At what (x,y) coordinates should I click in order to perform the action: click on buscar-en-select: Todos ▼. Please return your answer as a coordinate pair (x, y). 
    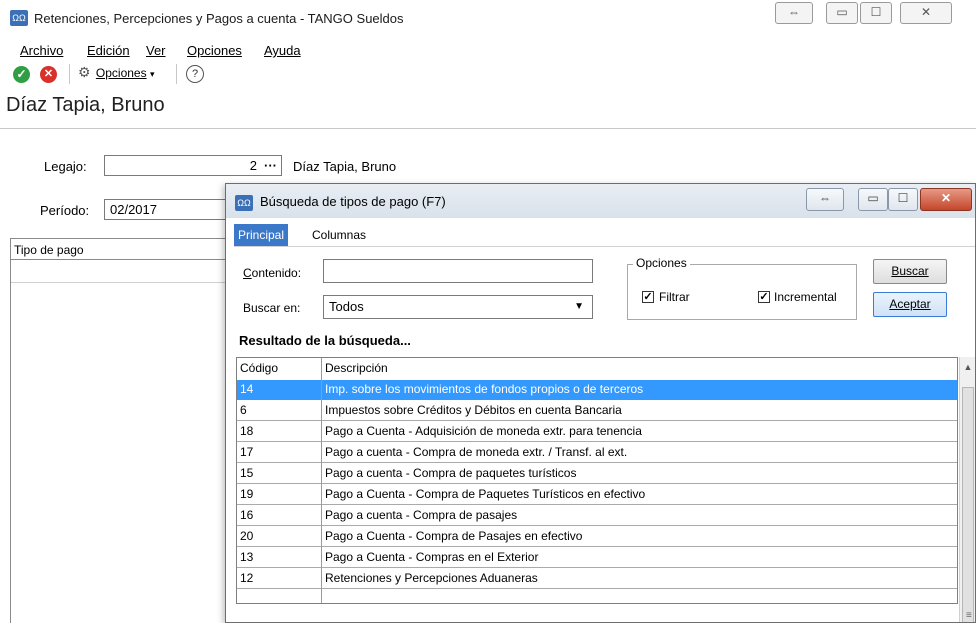
    Looking at the image, I should click on (458, 307).